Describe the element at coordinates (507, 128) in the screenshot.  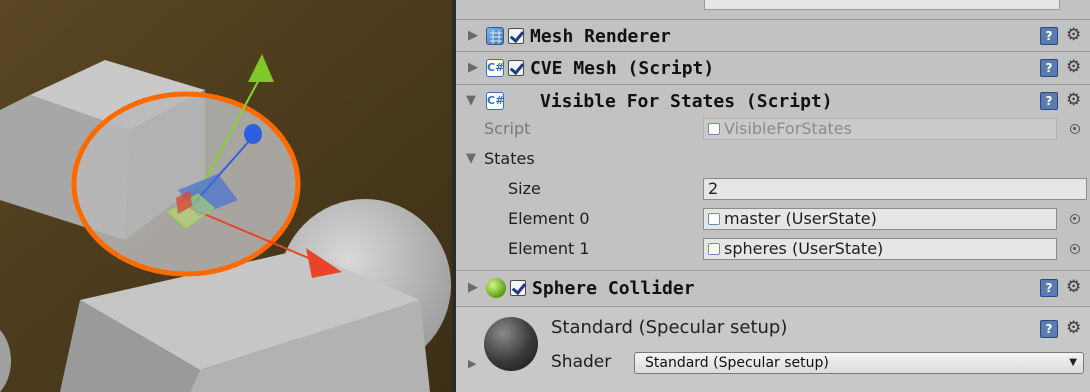
I see `script-label: Script` at that location.